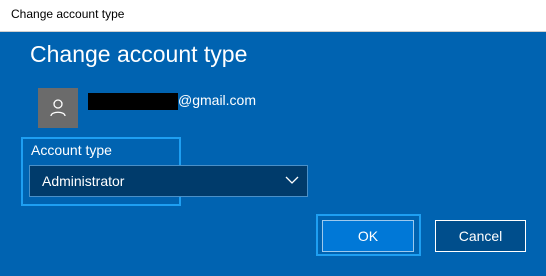  What do you see at coordinates (292, 180) in the screenshot?
I see `chevron-down-icon` at bounding box center [292, 180].